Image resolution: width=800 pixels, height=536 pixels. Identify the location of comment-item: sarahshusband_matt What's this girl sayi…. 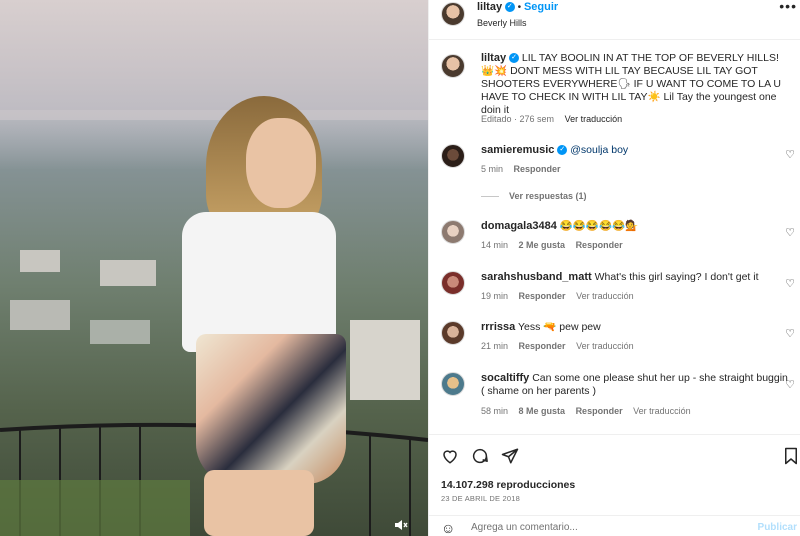
(618, 291).